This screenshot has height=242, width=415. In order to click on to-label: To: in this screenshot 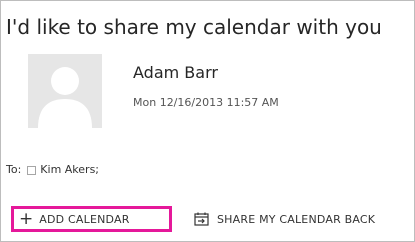, I will do `click(14, 169)`.